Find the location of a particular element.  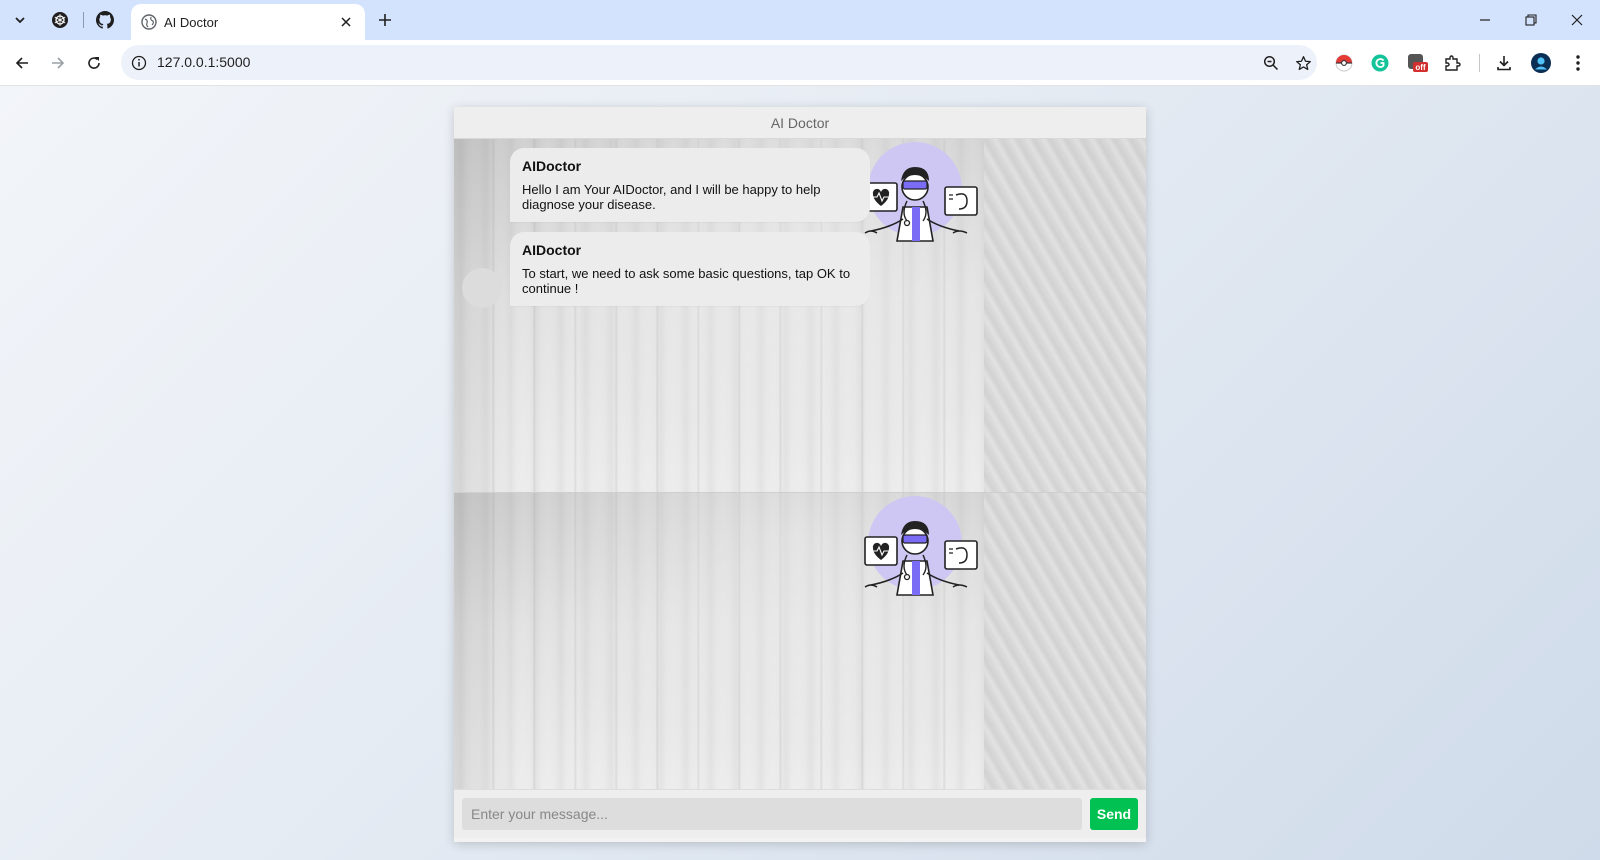

download-icon is located at coordinates (1504, 63).